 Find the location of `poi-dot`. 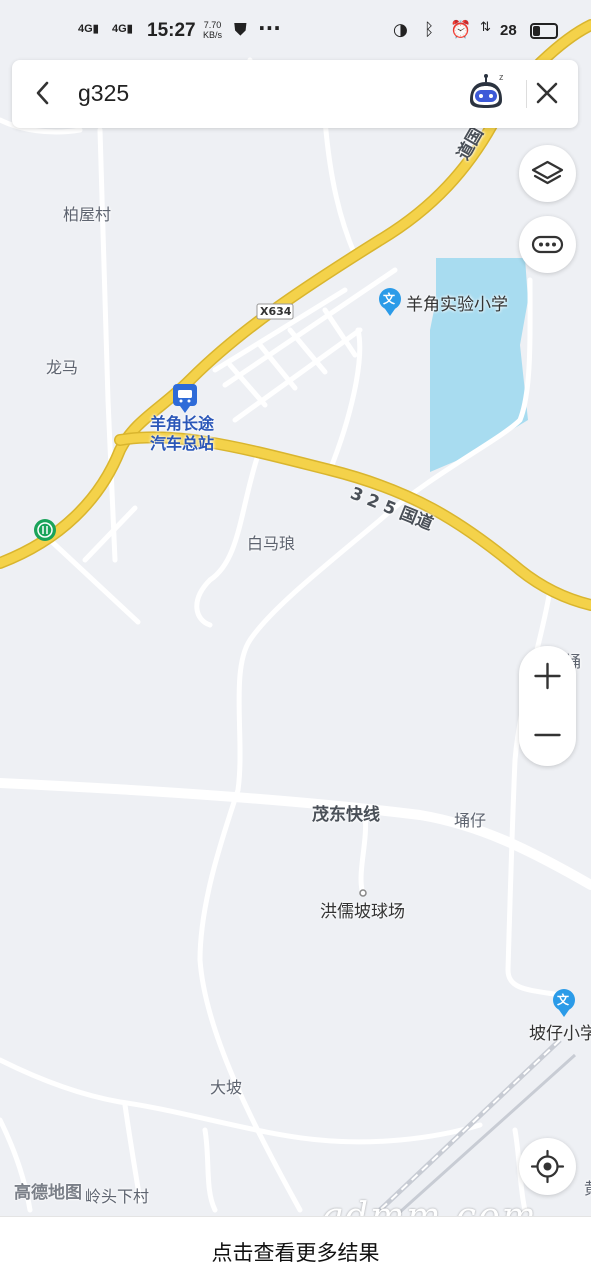

poi-dot is located at coordinates (363, 893).